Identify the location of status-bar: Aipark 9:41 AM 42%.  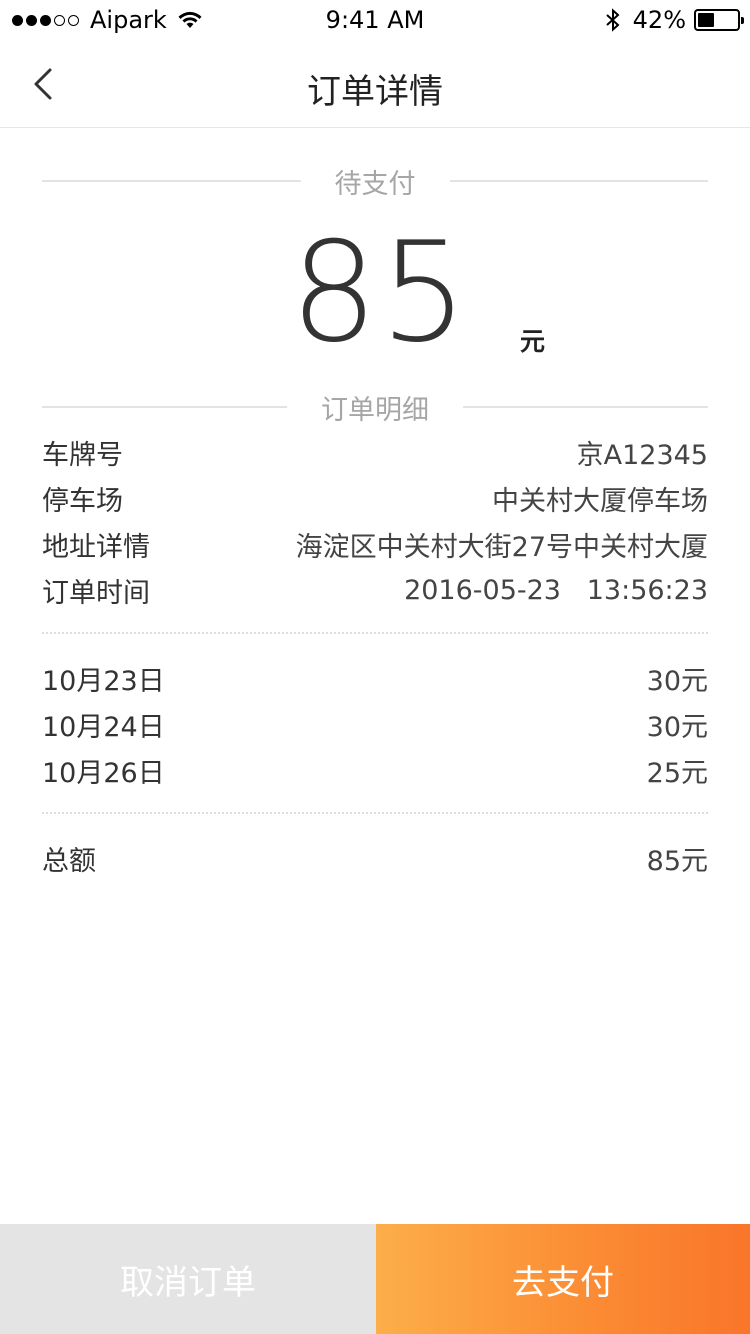
(375, 20).